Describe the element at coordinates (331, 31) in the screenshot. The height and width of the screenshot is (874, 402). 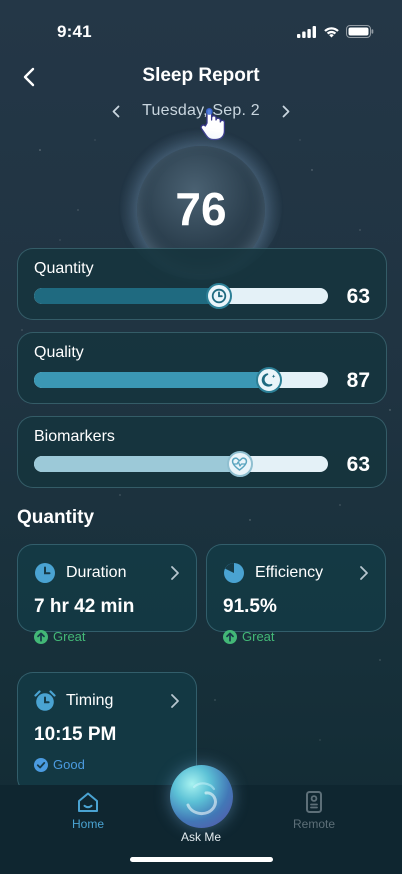
I see `wifi-icon` at that location.